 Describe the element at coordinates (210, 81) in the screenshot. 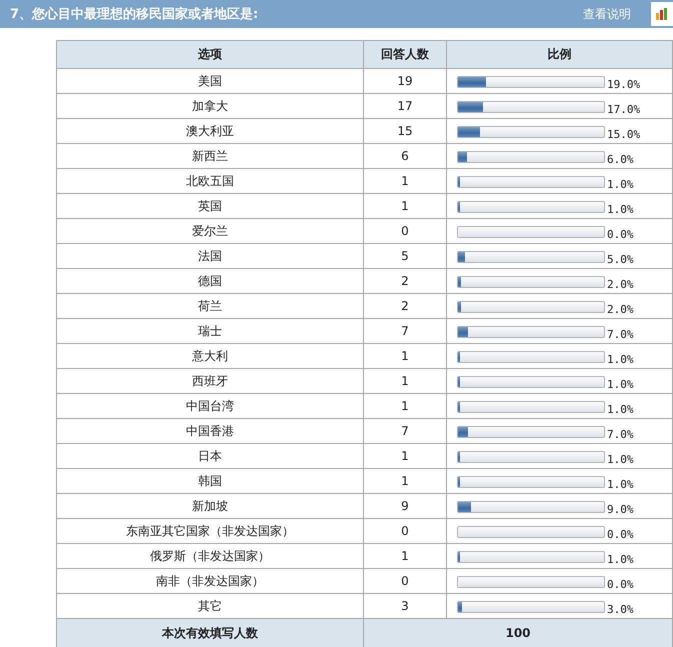

I see `option-cell: 美国` at that location.